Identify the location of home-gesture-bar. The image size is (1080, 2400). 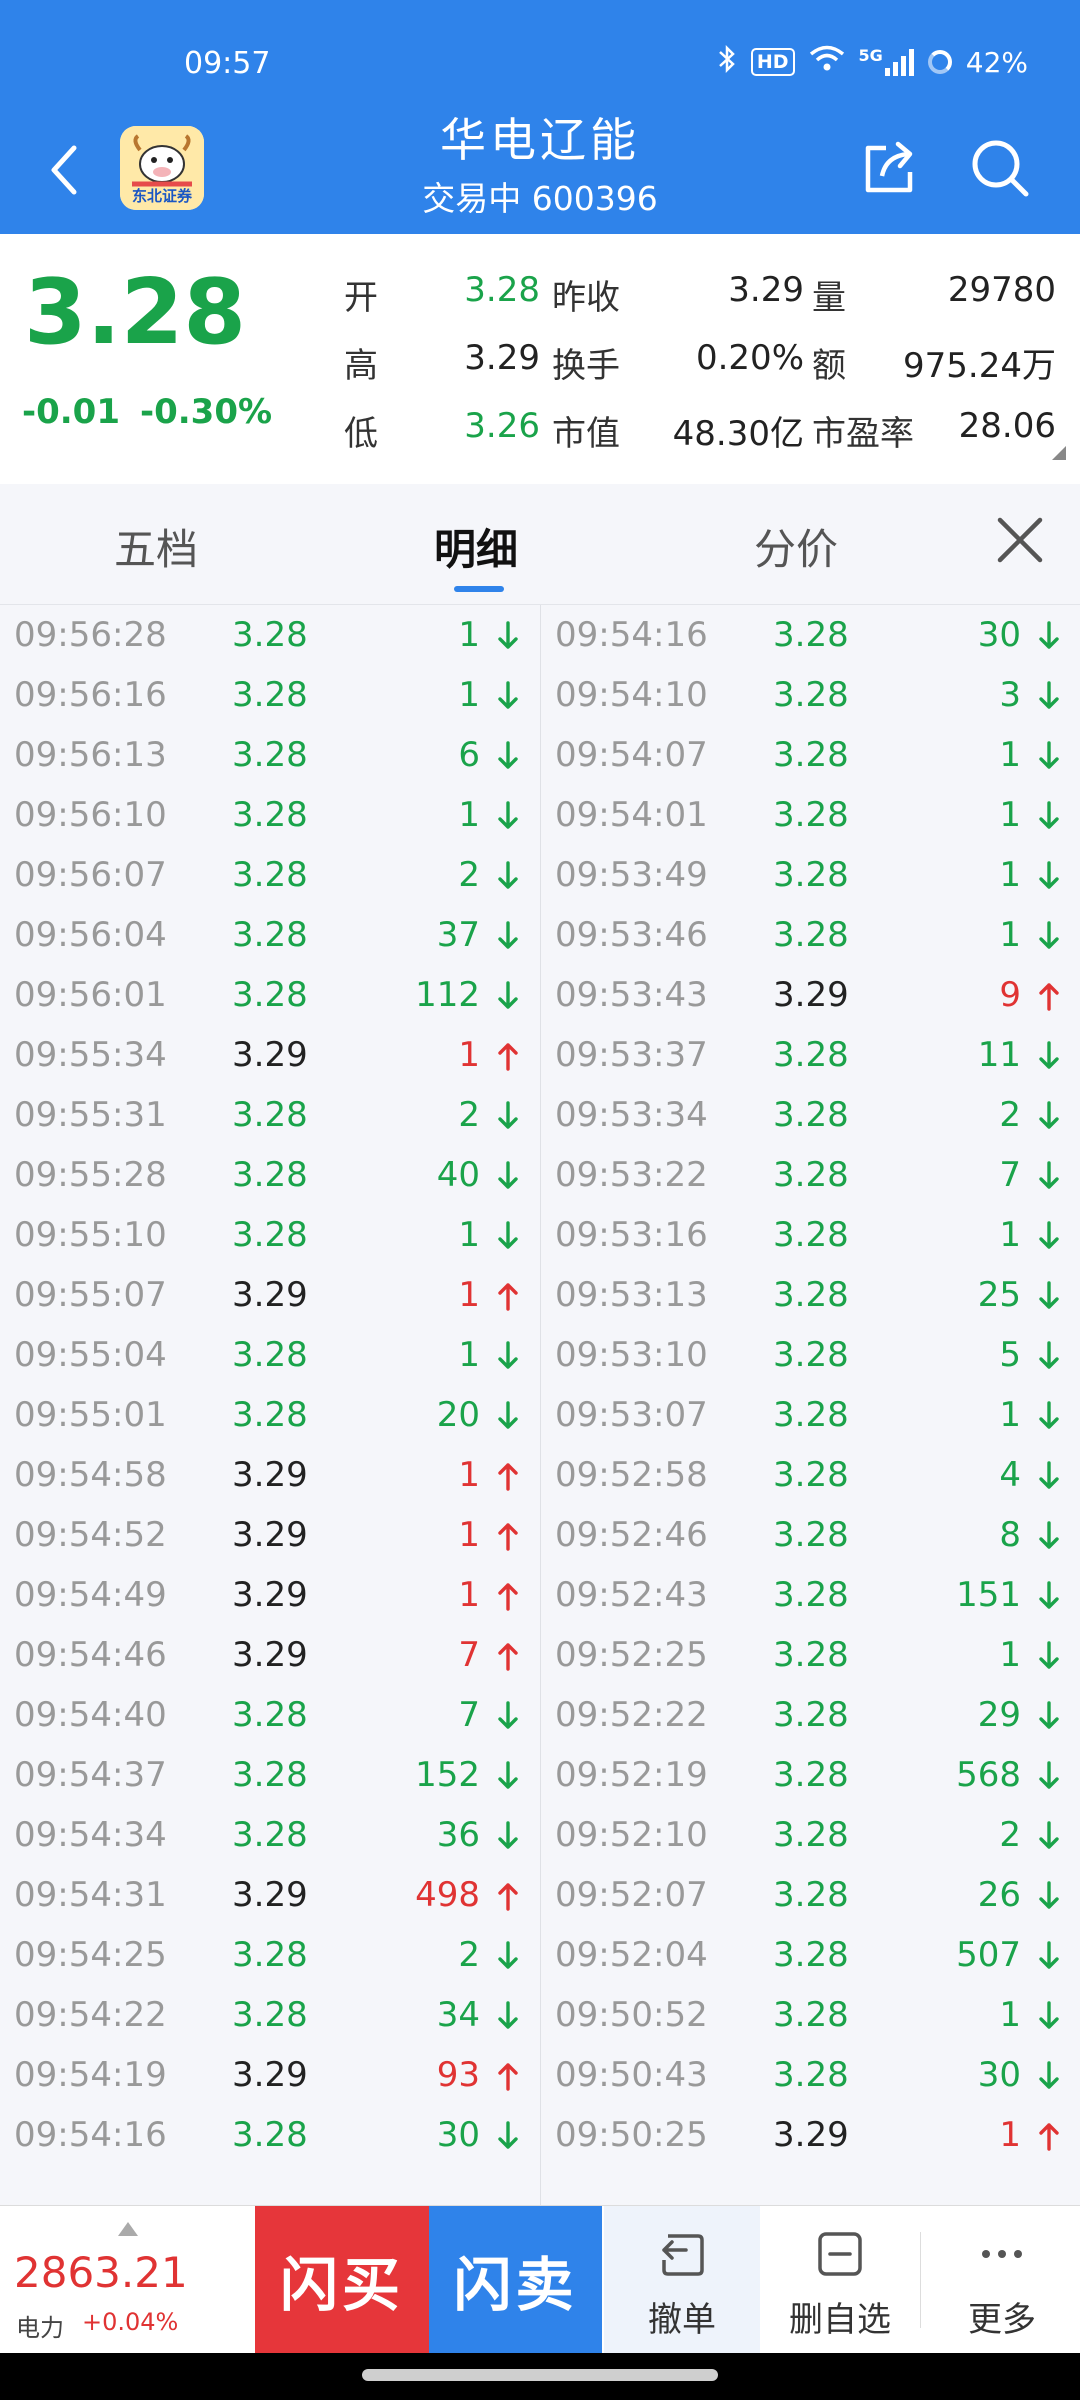
(540, 2375).